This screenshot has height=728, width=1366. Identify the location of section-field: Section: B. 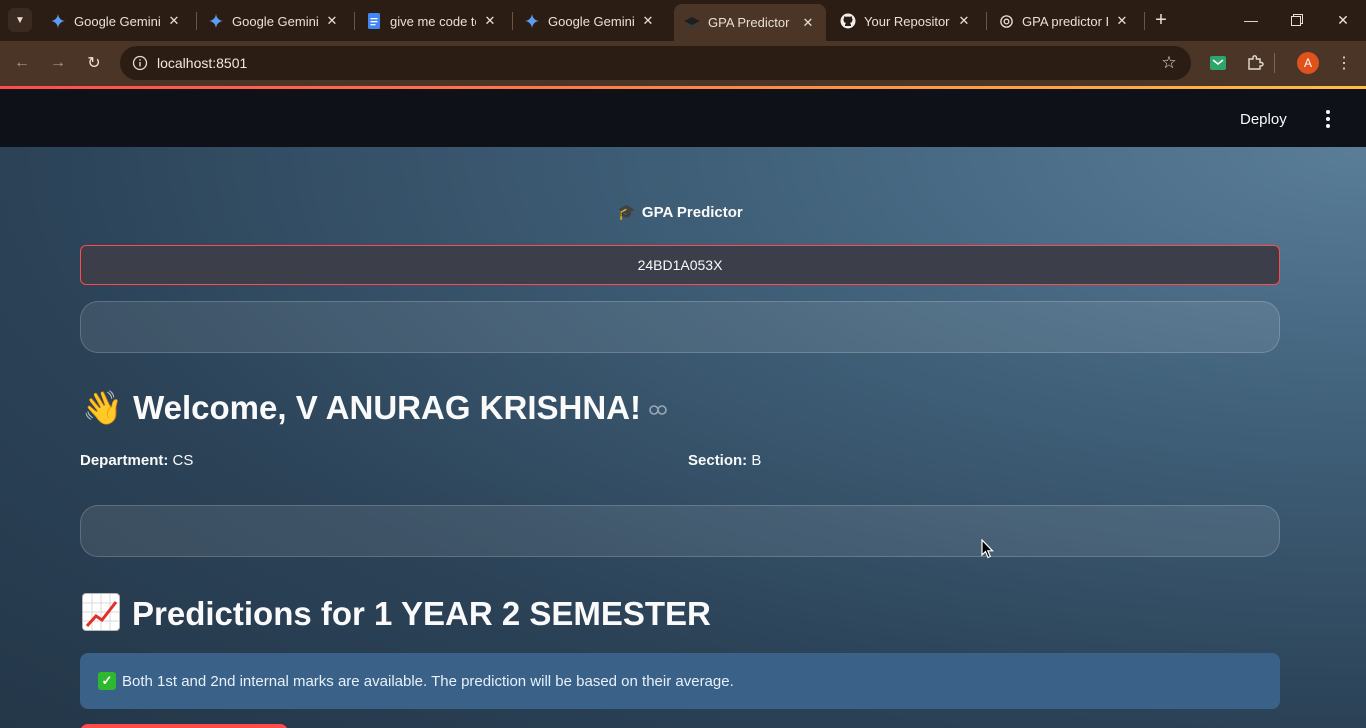
(724, 460).